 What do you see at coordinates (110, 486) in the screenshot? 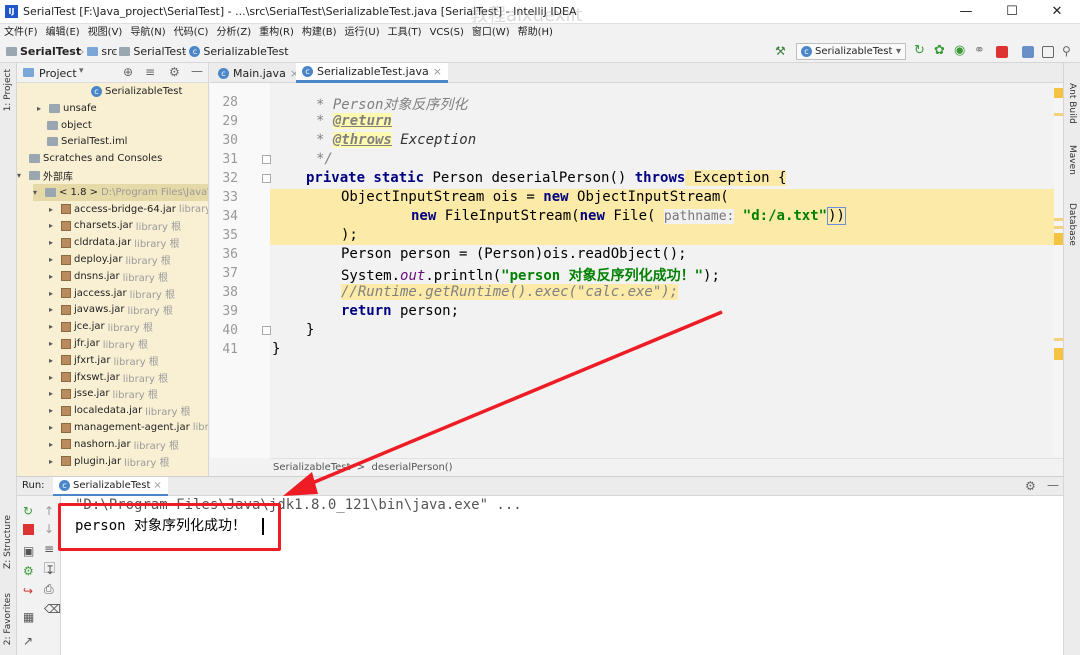
I see `run-tab: c SerializableTest ×` at bounding box center [110, 486].